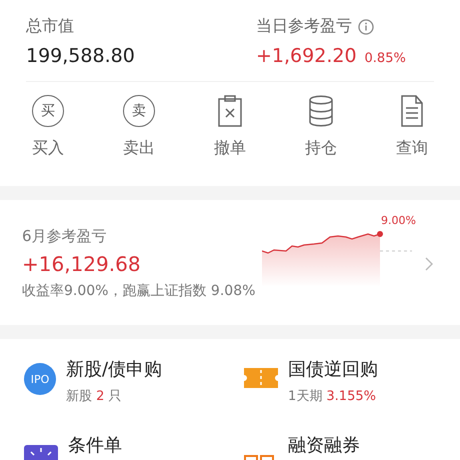  I want to click on action-button: 持仓, so click(321, 126).